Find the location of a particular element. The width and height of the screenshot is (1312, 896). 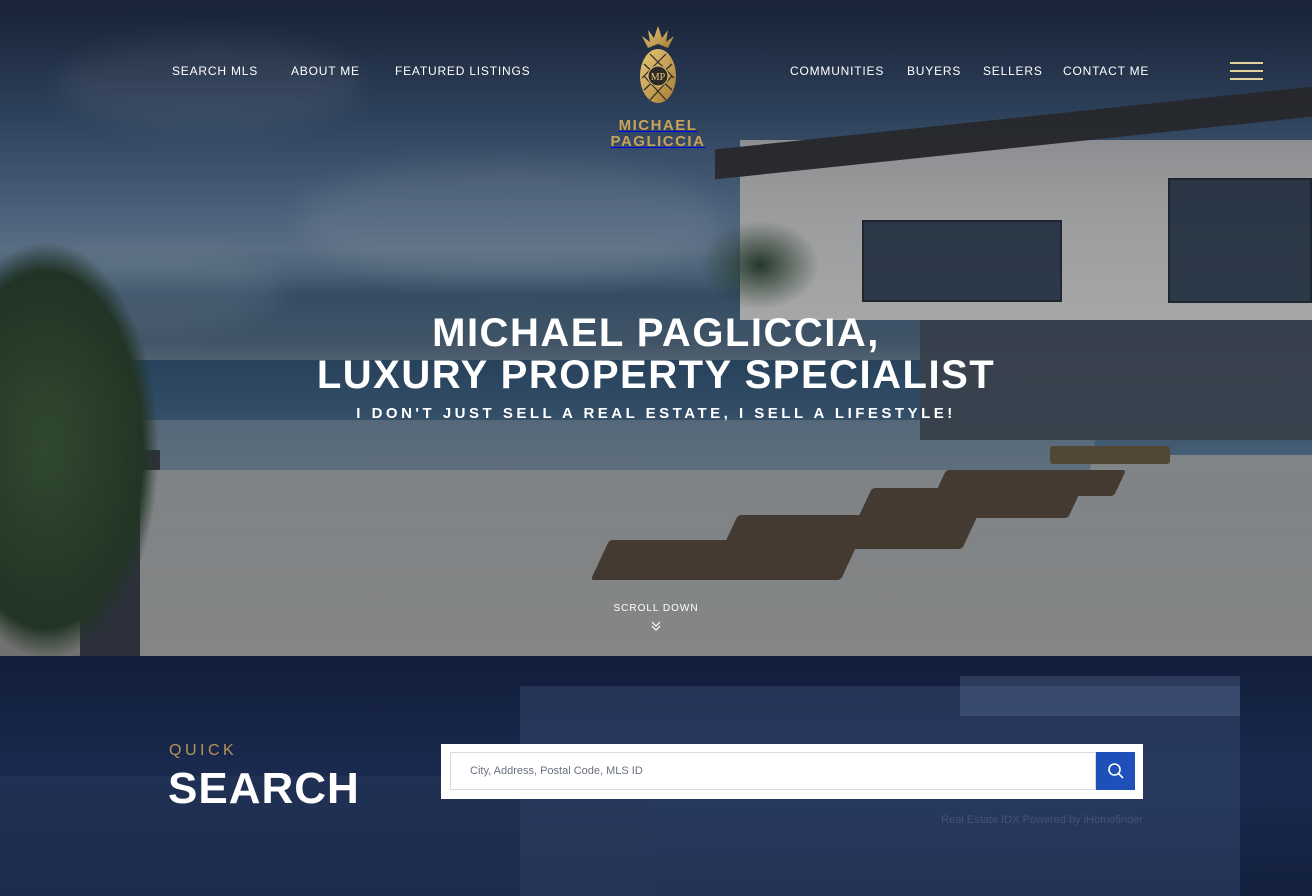

scroll-down-link: SCROLL DOWN is located at coordinates (656, 608).